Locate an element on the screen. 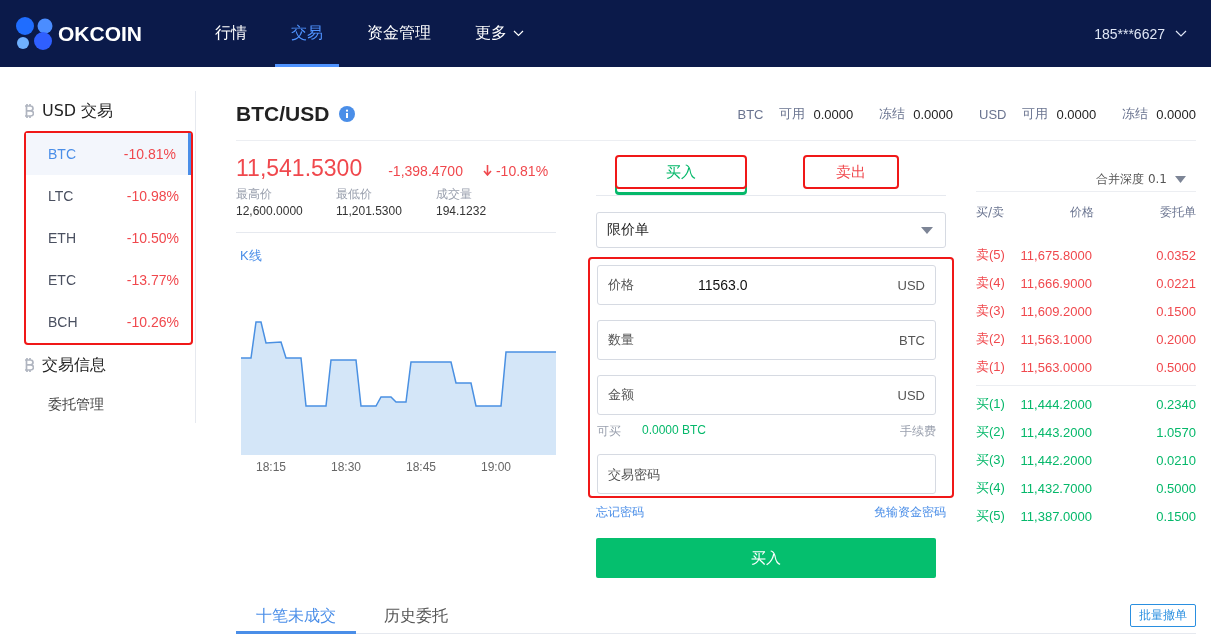 Image resolution: width=1211 pixels, height=644 pixels. sidebar-heading: 交易信息 is located at coordinates (74, 365).